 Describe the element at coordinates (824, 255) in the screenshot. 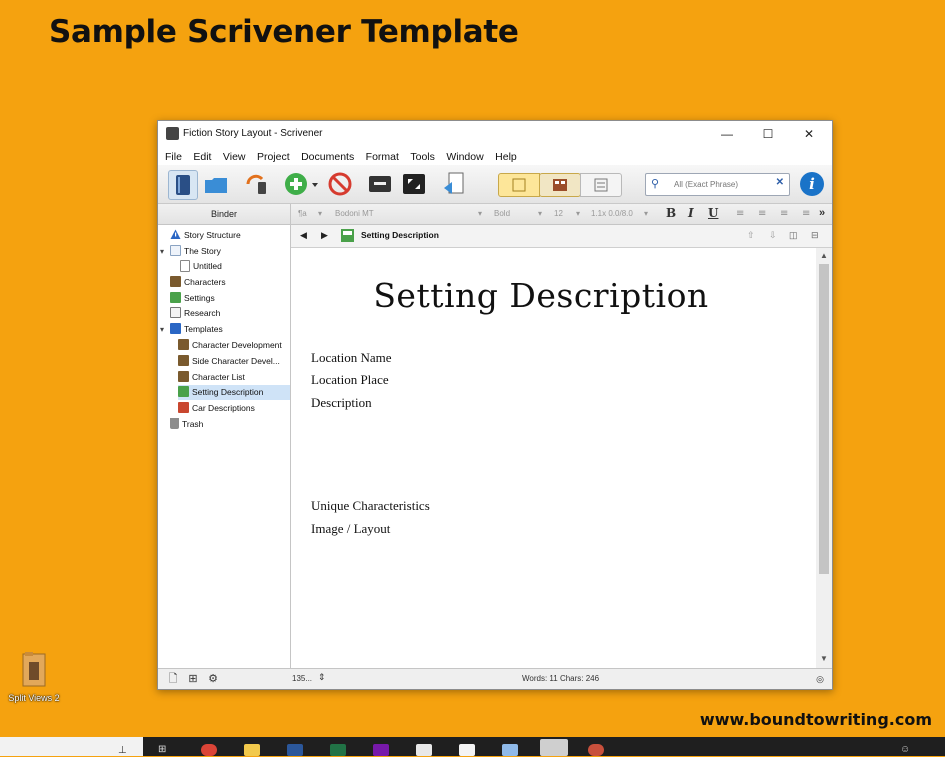

I see `scroll-up-icon: ▲` at that location.